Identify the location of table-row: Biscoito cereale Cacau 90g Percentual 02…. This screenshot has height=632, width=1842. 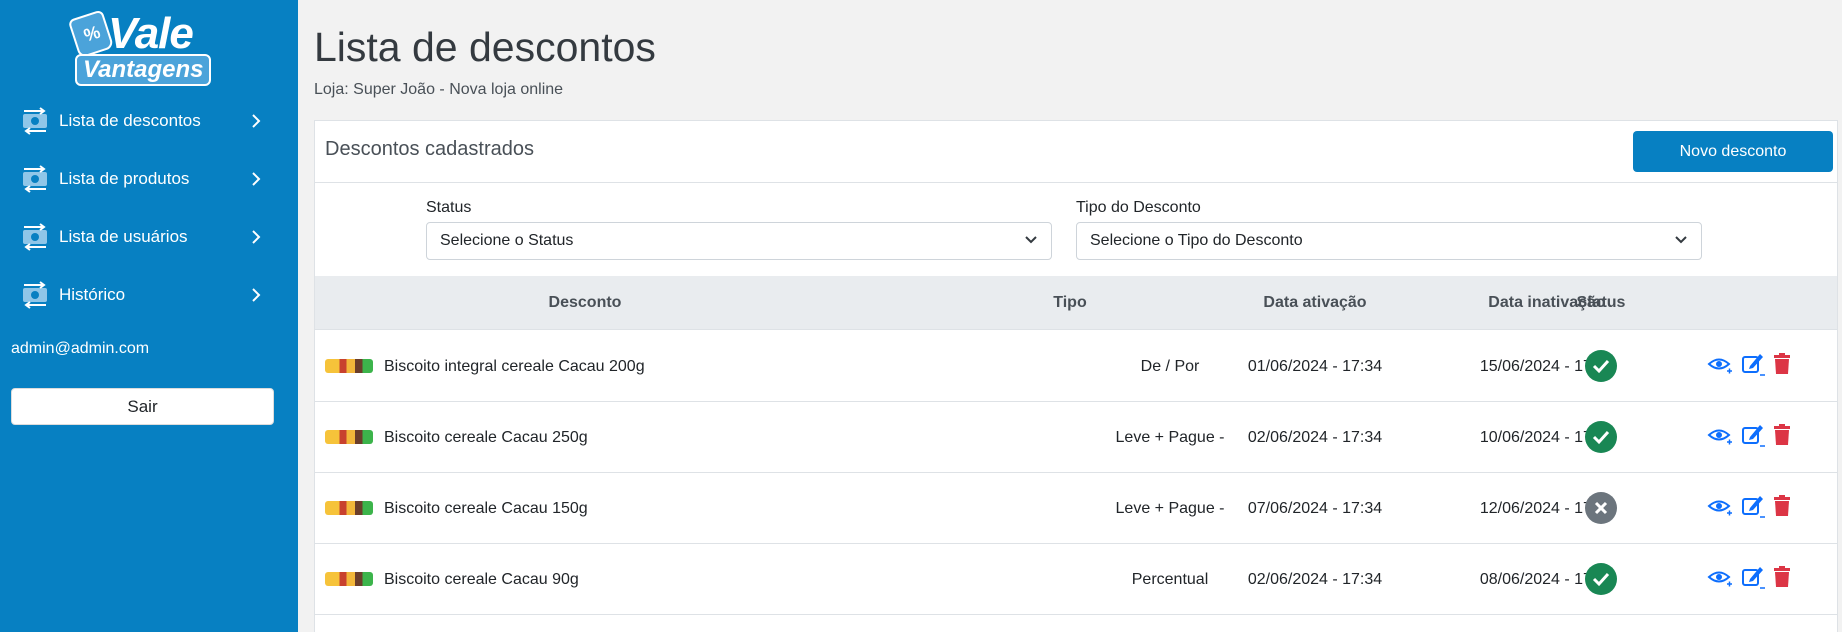
(1076, 579).